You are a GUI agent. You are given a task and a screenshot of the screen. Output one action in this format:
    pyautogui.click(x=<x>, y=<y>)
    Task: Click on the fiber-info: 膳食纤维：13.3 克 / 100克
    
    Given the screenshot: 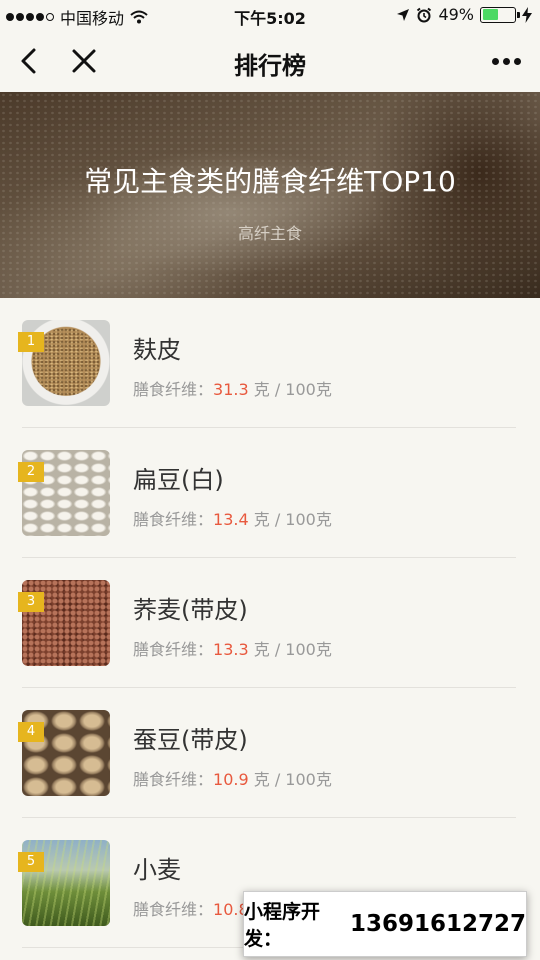 What is the action you would take?
    pyautogui.click(x=232, y=648)
    